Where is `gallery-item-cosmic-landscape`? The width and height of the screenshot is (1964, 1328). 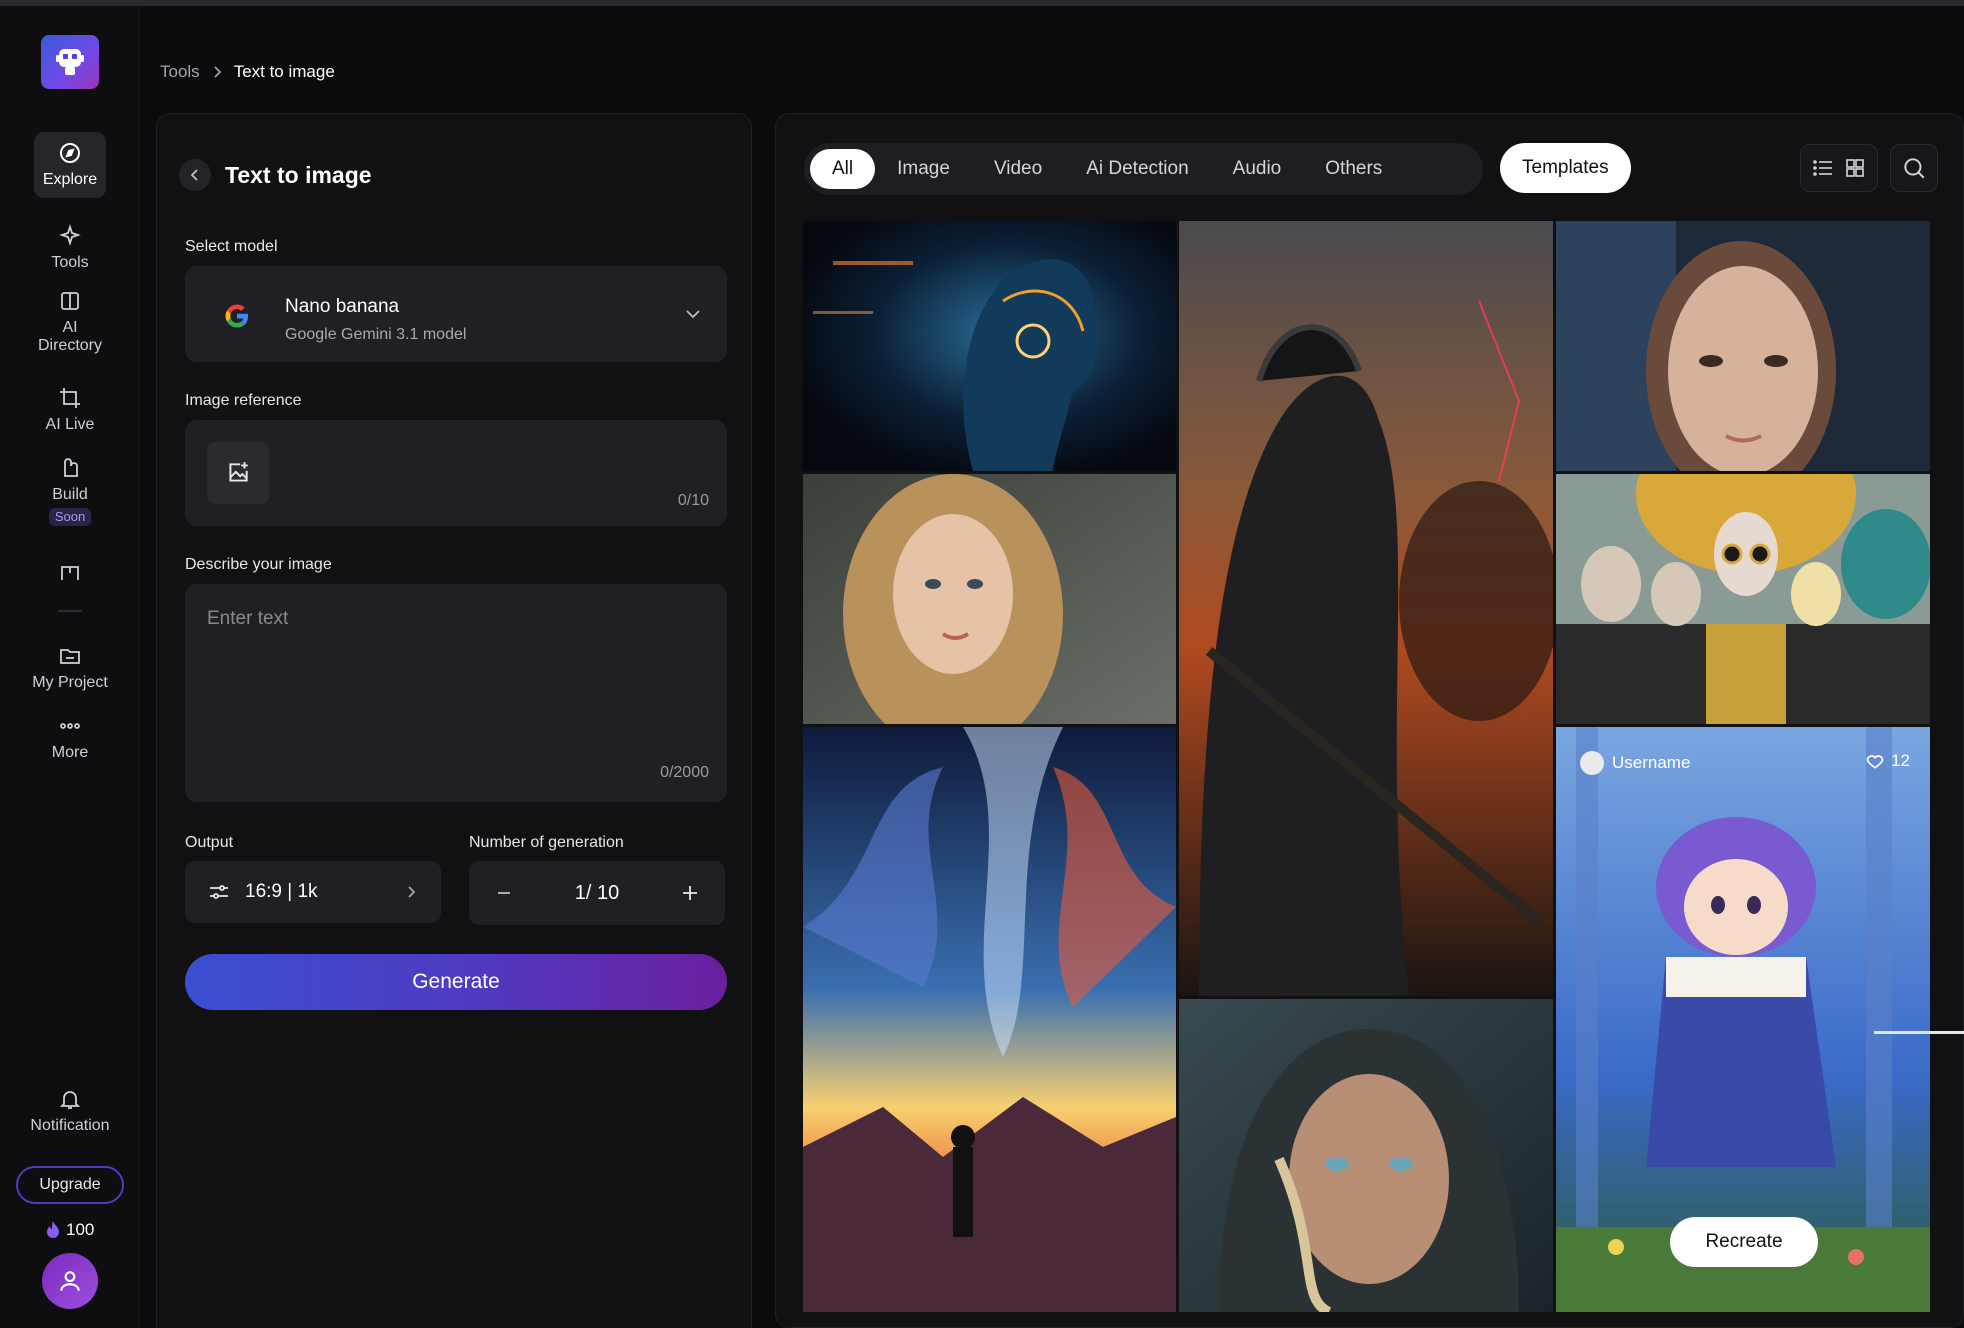
gallery-item-cosmic-landscape is located at coordinates (989, 1019).